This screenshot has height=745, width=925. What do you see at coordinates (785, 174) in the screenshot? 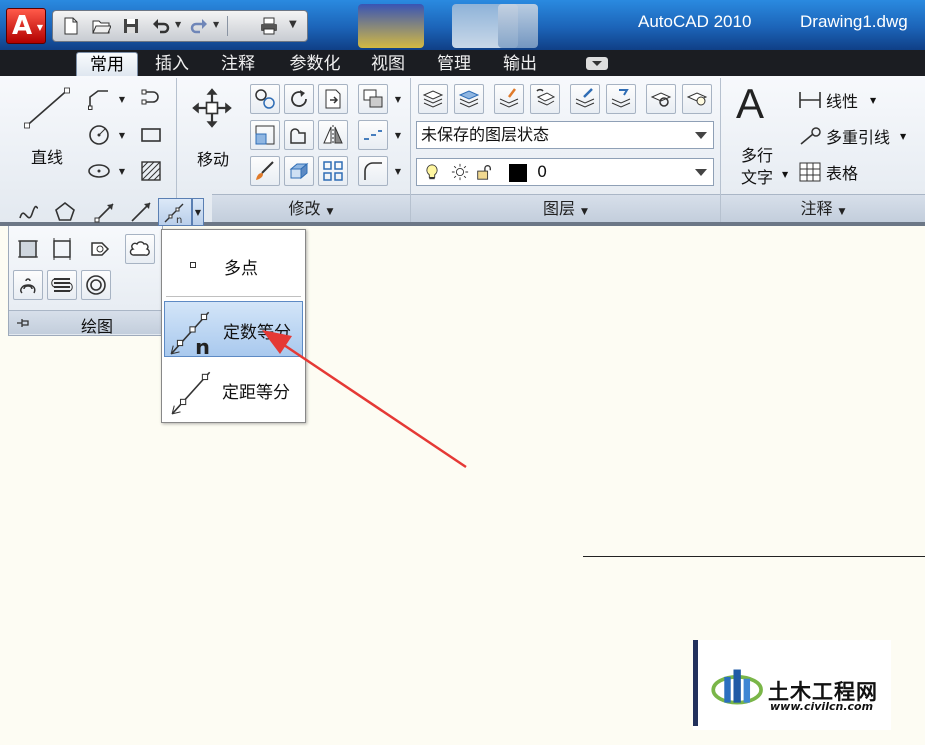
I see `multiline-text-dropdown-icon: ▼` at bounding box center [785, 174].